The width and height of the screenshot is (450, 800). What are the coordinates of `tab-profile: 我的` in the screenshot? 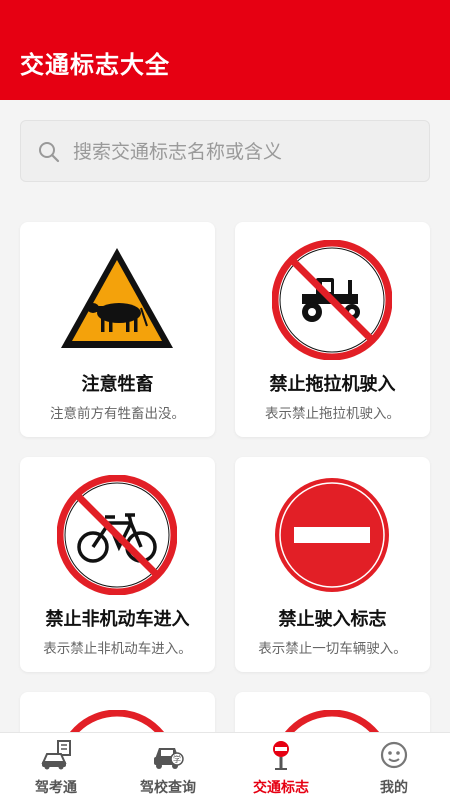 It's located at (394, 766).